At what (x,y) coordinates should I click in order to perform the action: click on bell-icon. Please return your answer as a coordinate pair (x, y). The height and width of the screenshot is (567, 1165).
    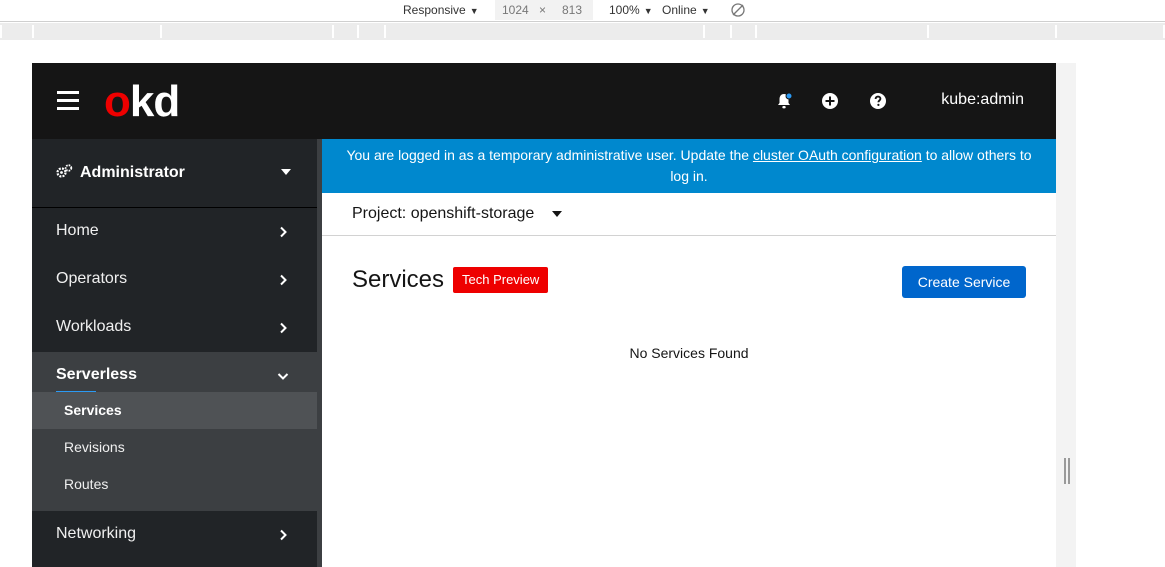
    Looking at the image, I should click on (784, 101).